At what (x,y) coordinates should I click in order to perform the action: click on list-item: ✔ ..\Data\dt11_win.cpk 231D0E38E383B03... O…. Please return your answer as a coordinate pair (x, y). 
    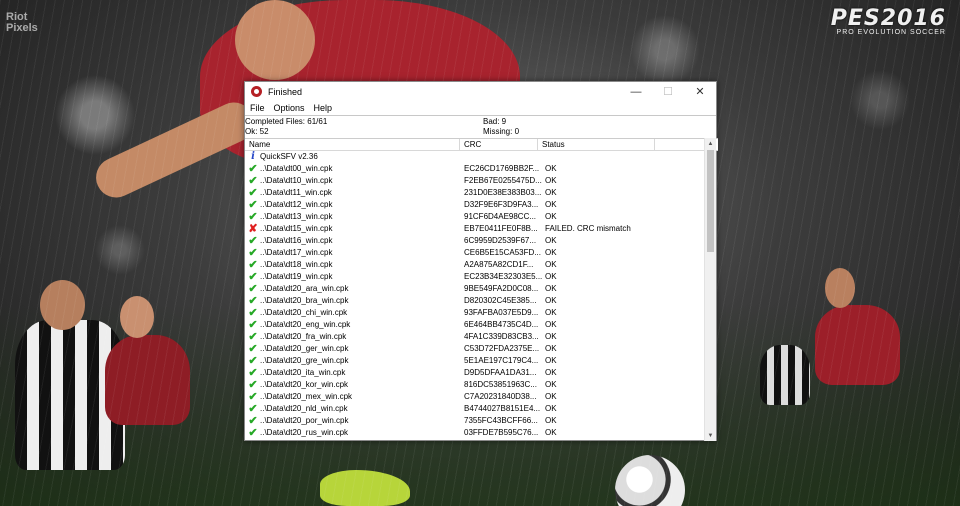
    Looking at the image, I should click on (481, 193).